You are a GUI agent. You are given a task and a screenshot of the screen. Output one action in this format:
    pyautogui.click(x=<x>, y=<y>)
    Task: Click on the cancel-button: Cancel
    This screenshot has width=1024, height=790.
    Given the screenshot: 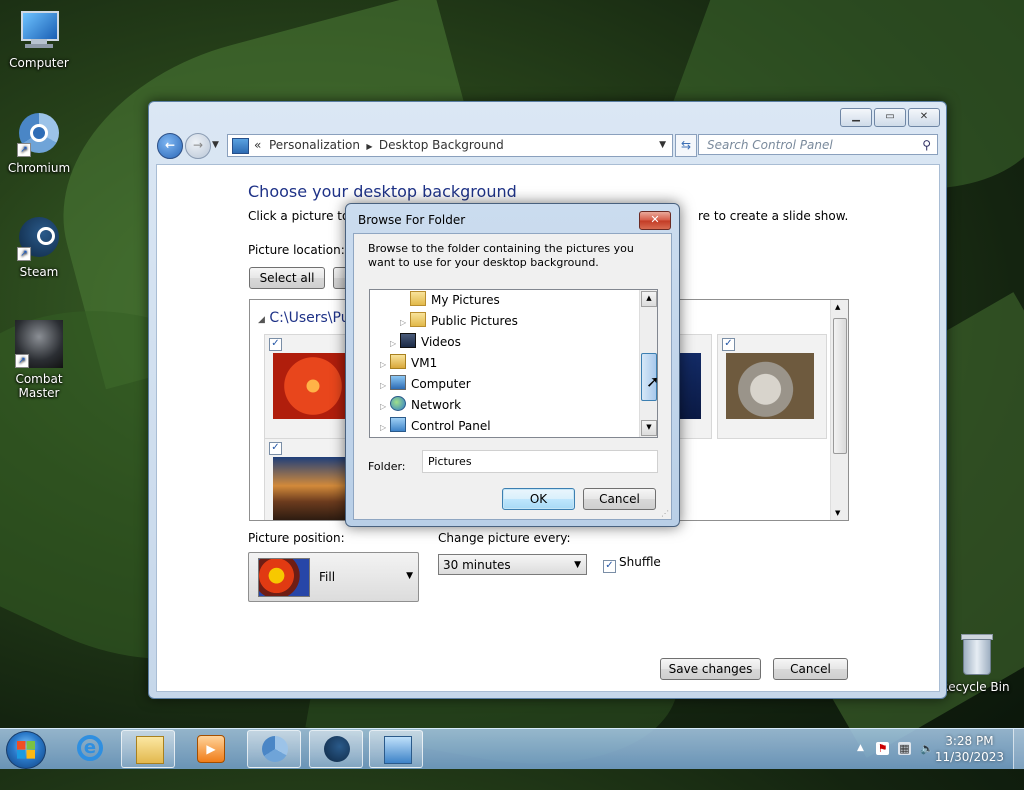 What is the action you would take?
    pyautogui.click(x=810, y=669)
    